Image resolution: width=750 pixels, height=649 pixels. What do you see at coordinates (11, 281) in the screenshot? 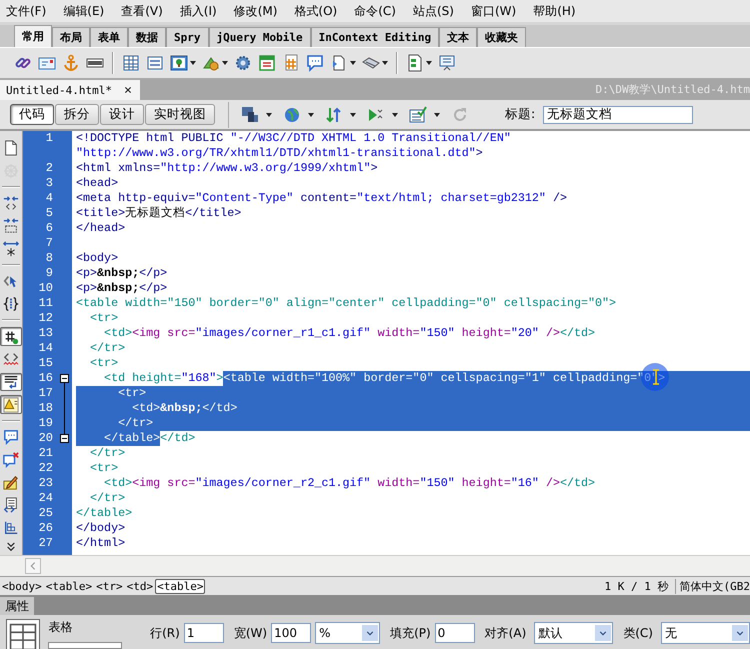
I see `select-parent-icon` at bounding box center [11, 281].